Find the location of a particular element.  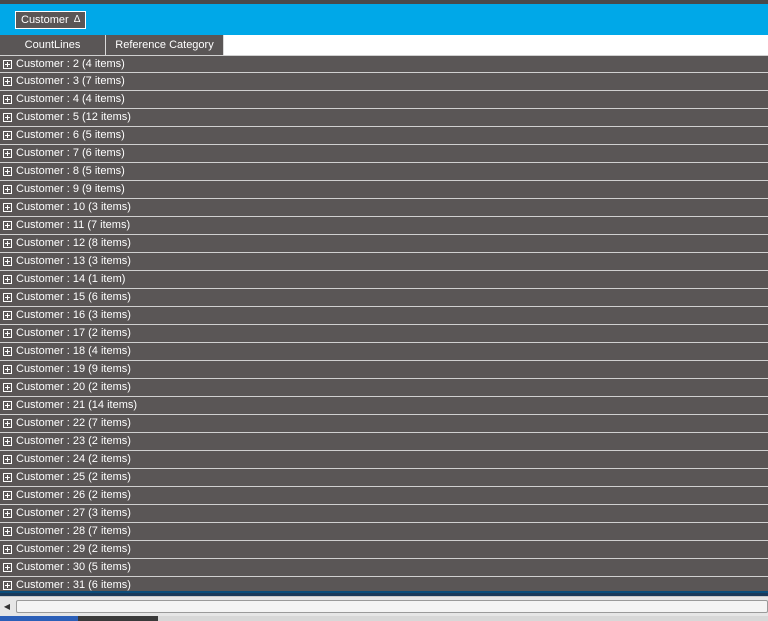

group-row: Customer : 3 (7 items) is located at coordinates (384, 82).